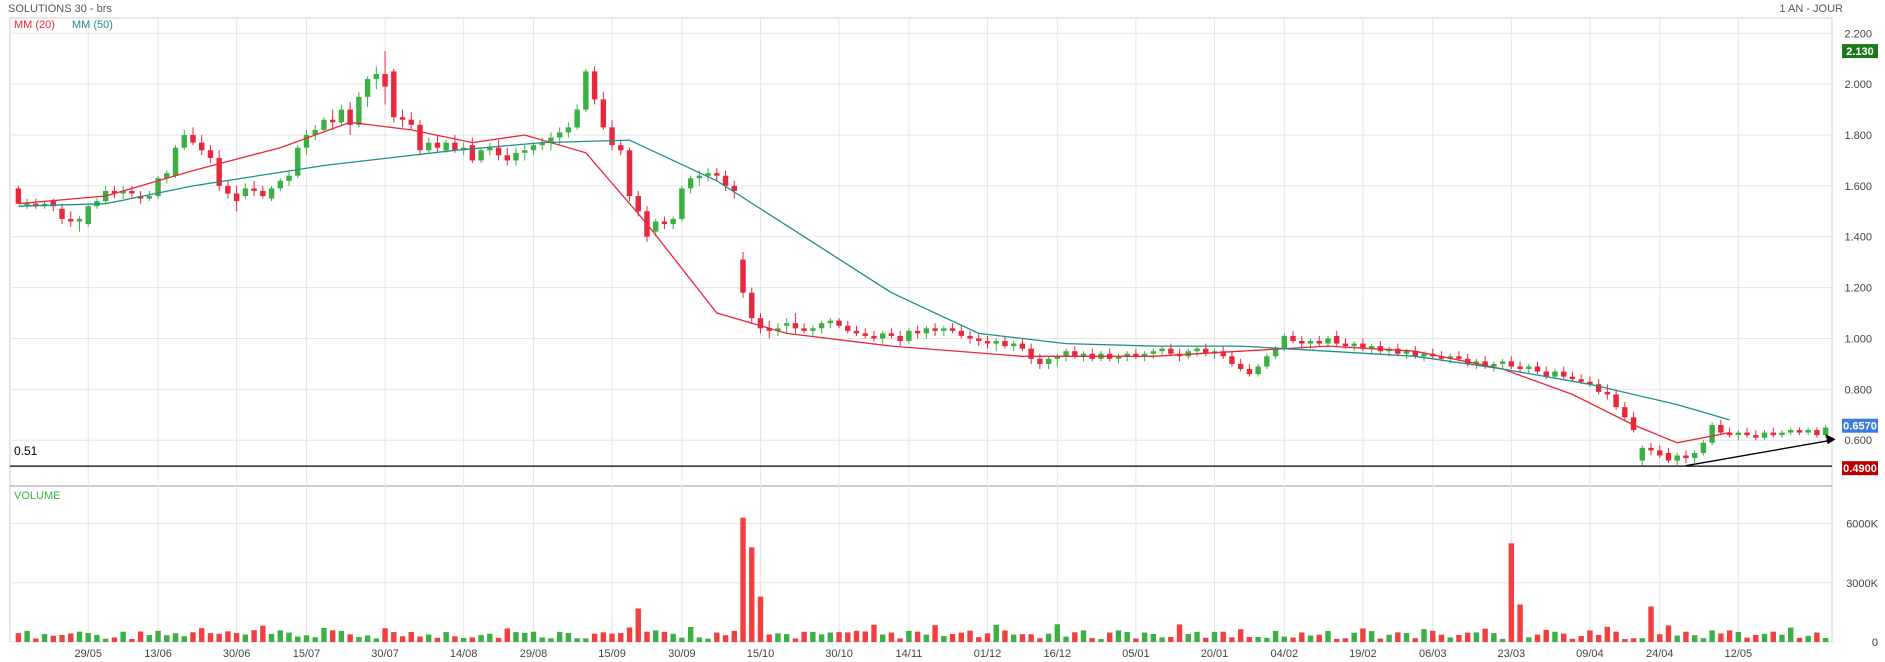 The width and height of the screenshot is (1885, 662). Describe the element at coordinates (1858, 339) in the screenshot. I see `price-tick-label: 1.000` at that location.